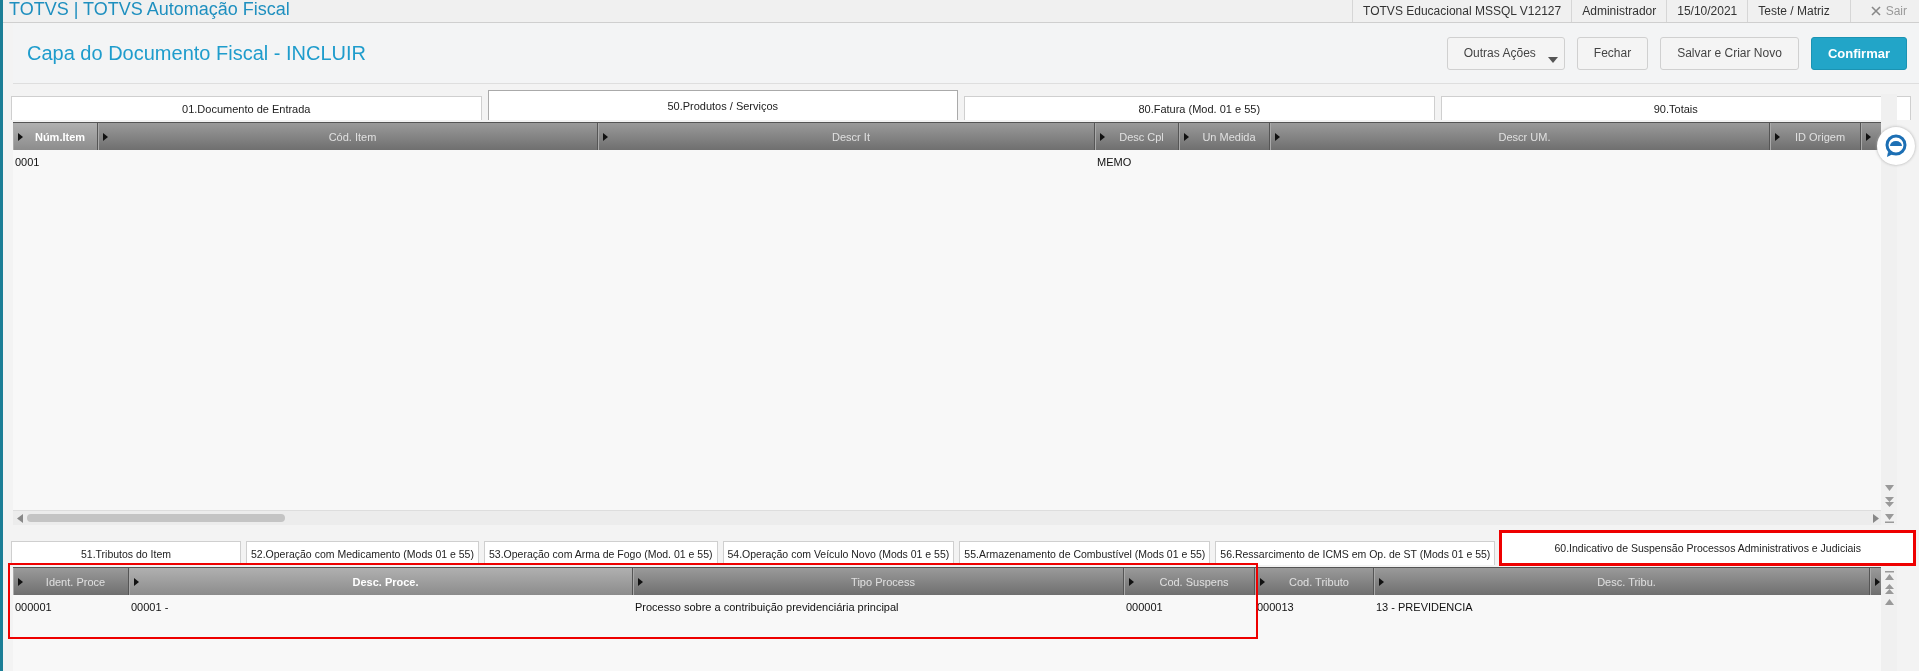 This screenshot has width=1919, height=671. Describe the element at coordinates (1199, 108) in the screenshot. I see `tab: 80.Fatura (Mod. 01 e 55)` at that location.